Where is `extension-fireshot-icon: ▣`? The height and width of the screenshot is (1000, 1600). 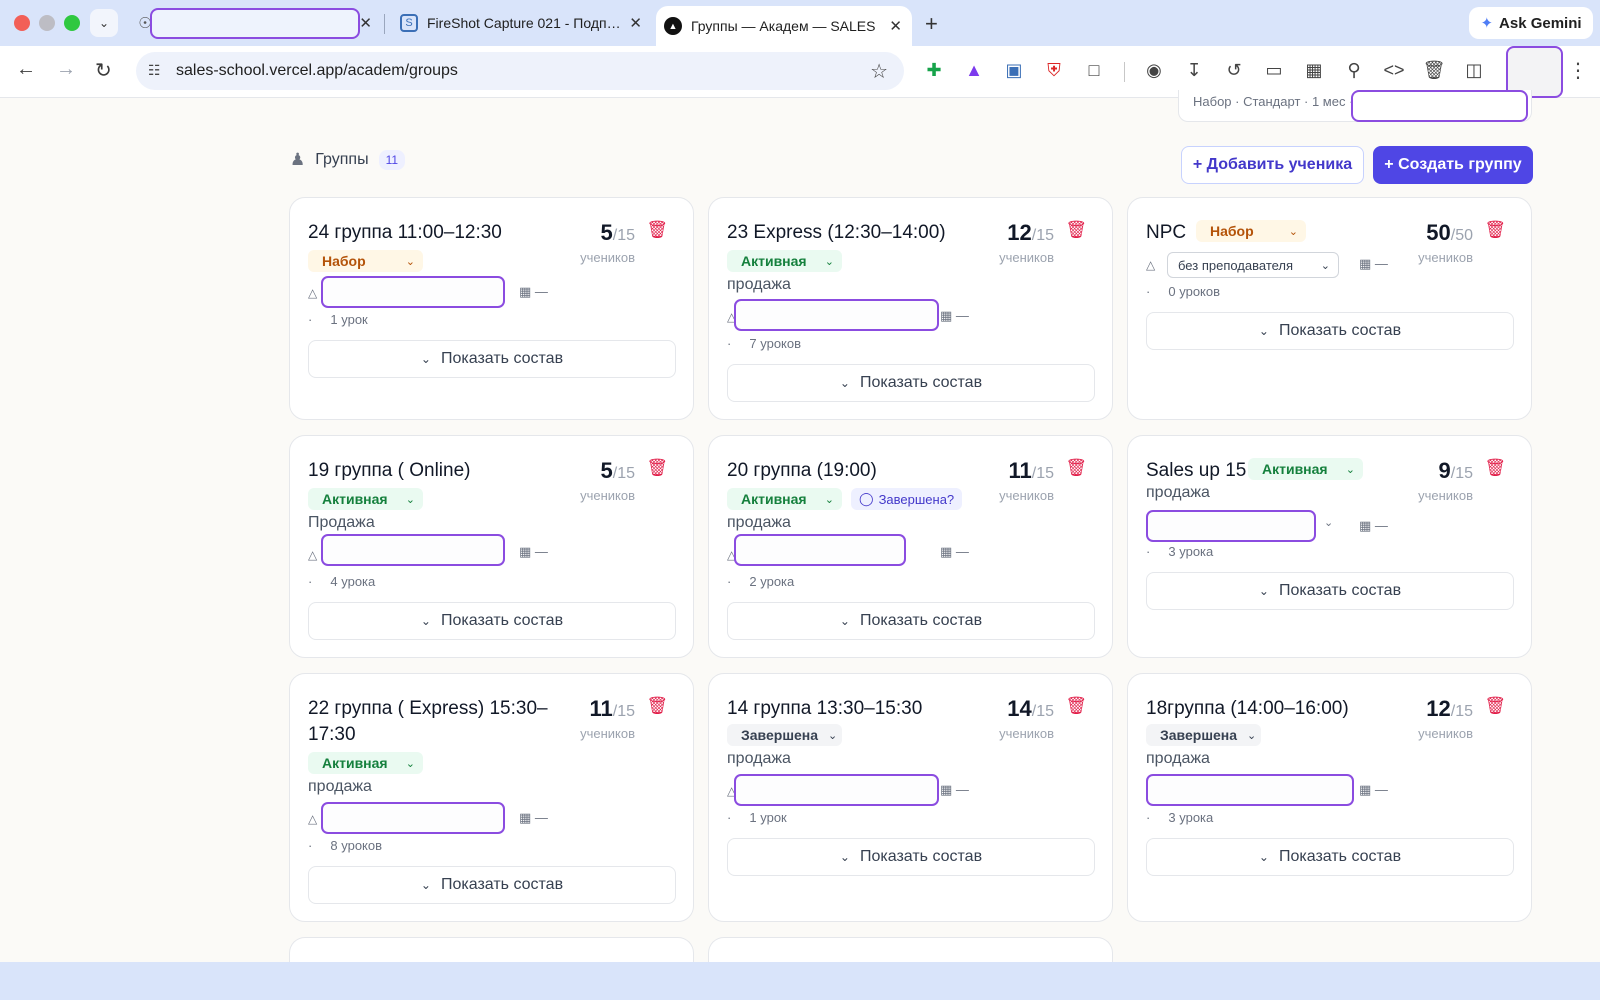
extension-fireshot-icon: ▣ is located at coordinates (1014, 70).